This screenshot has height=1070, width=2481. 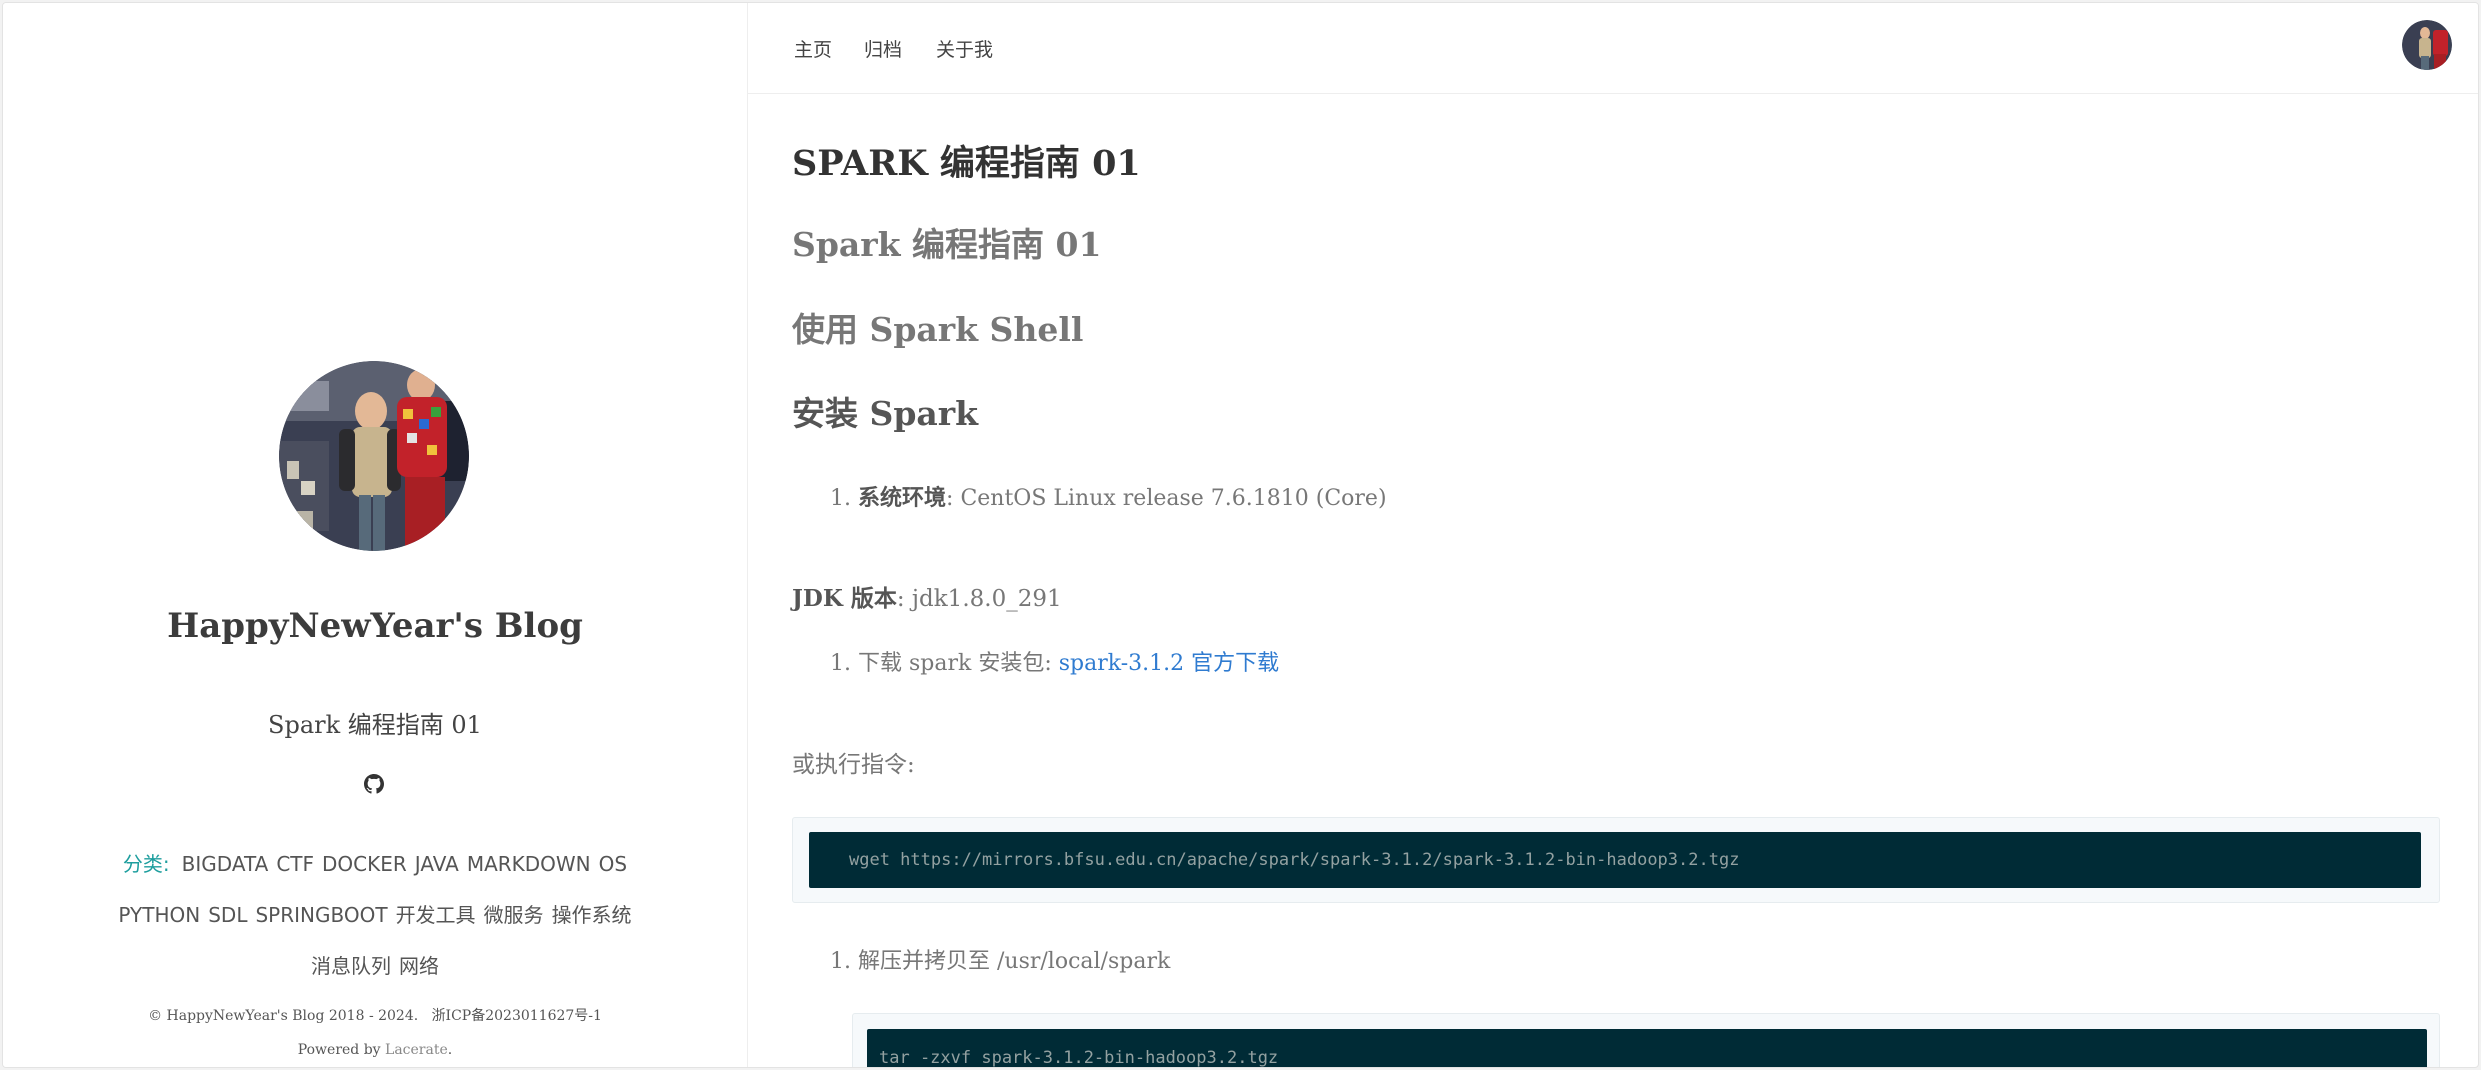 I want to click on category-link-sdl: SDL, so click(x=227, y=915).